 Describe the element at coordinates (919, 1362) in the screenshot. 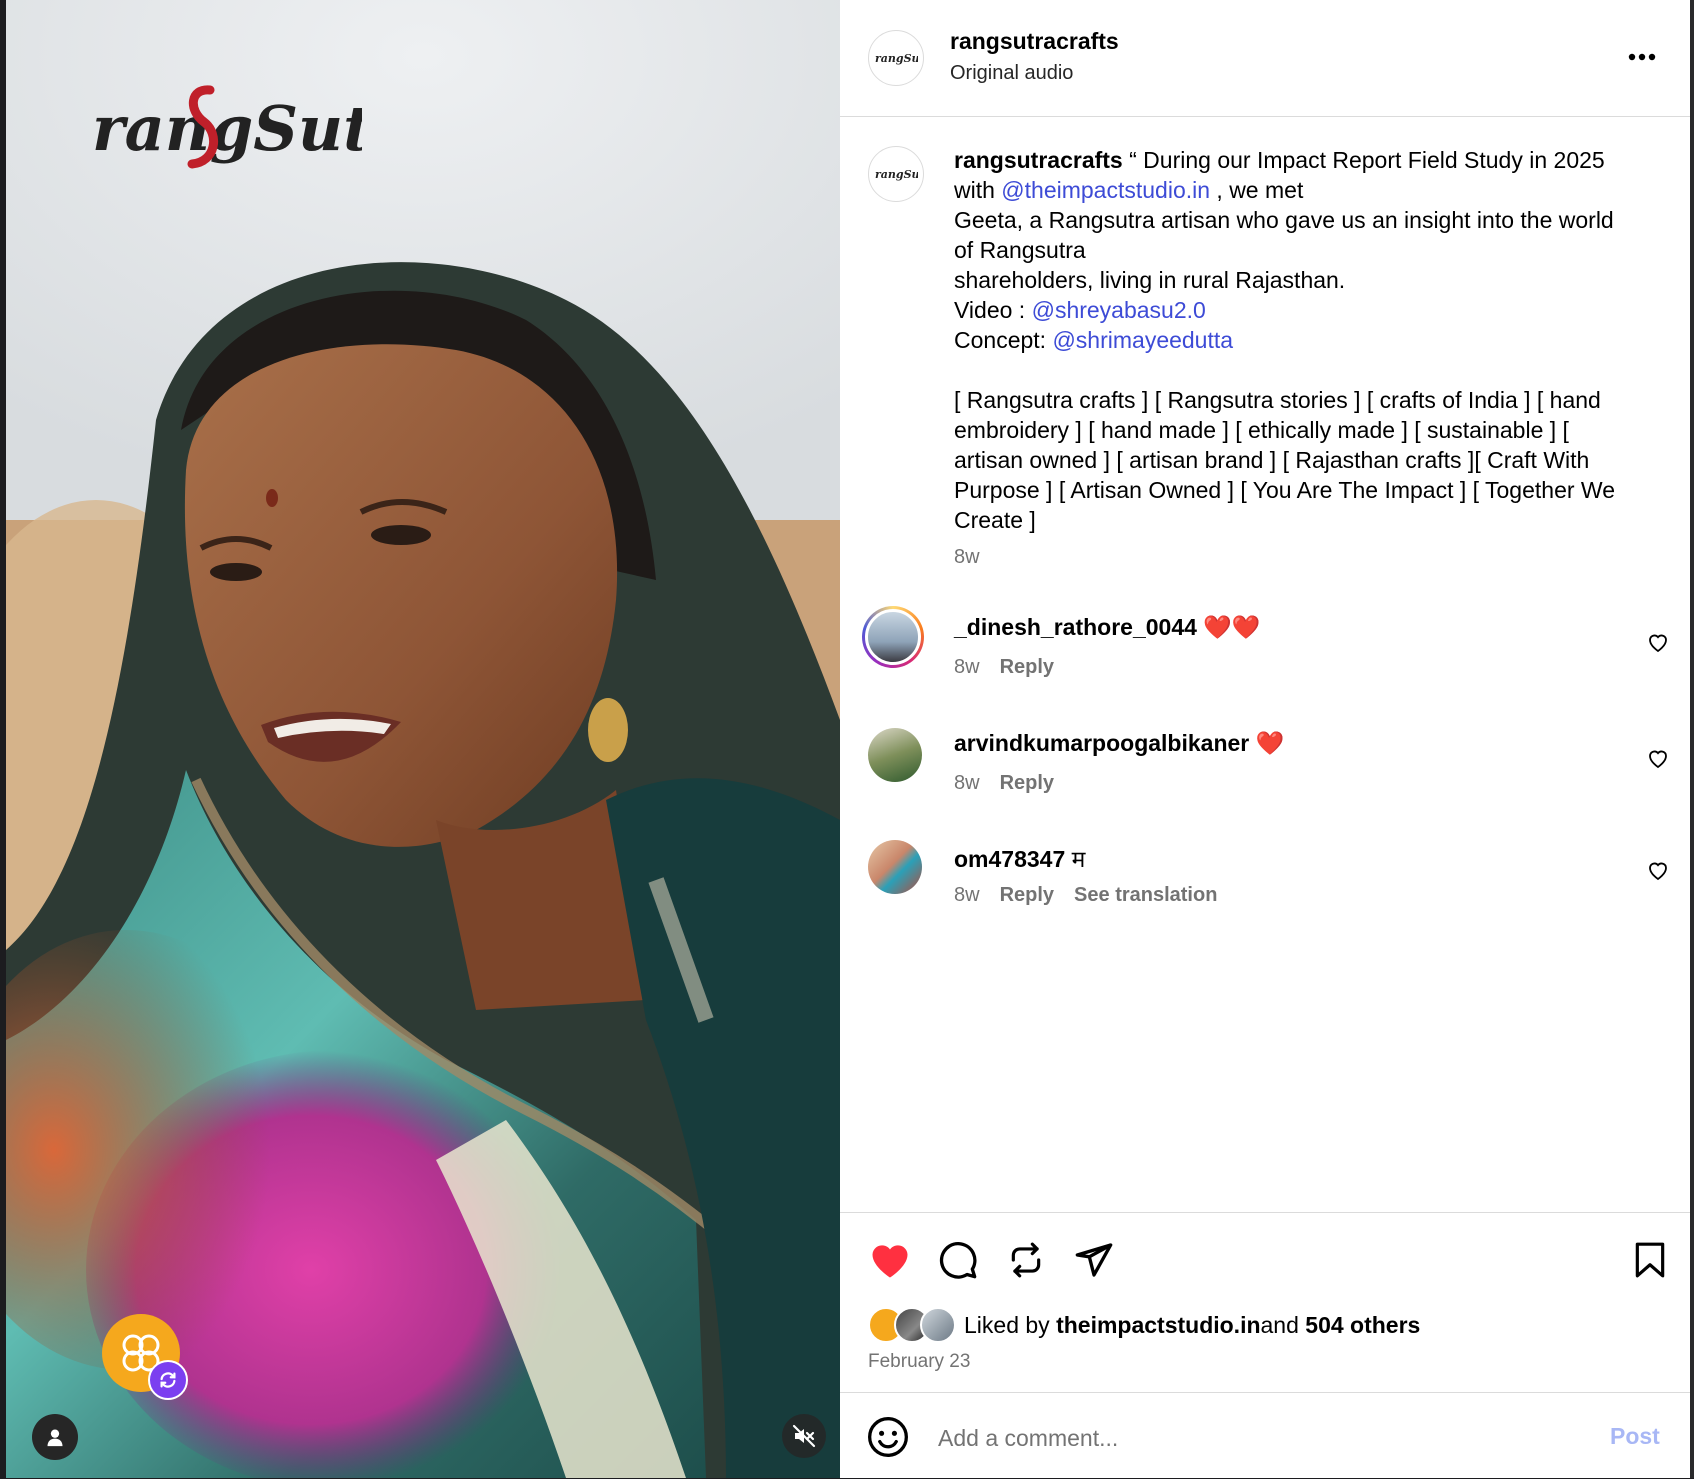

I see `post-date: February 23` at that location.